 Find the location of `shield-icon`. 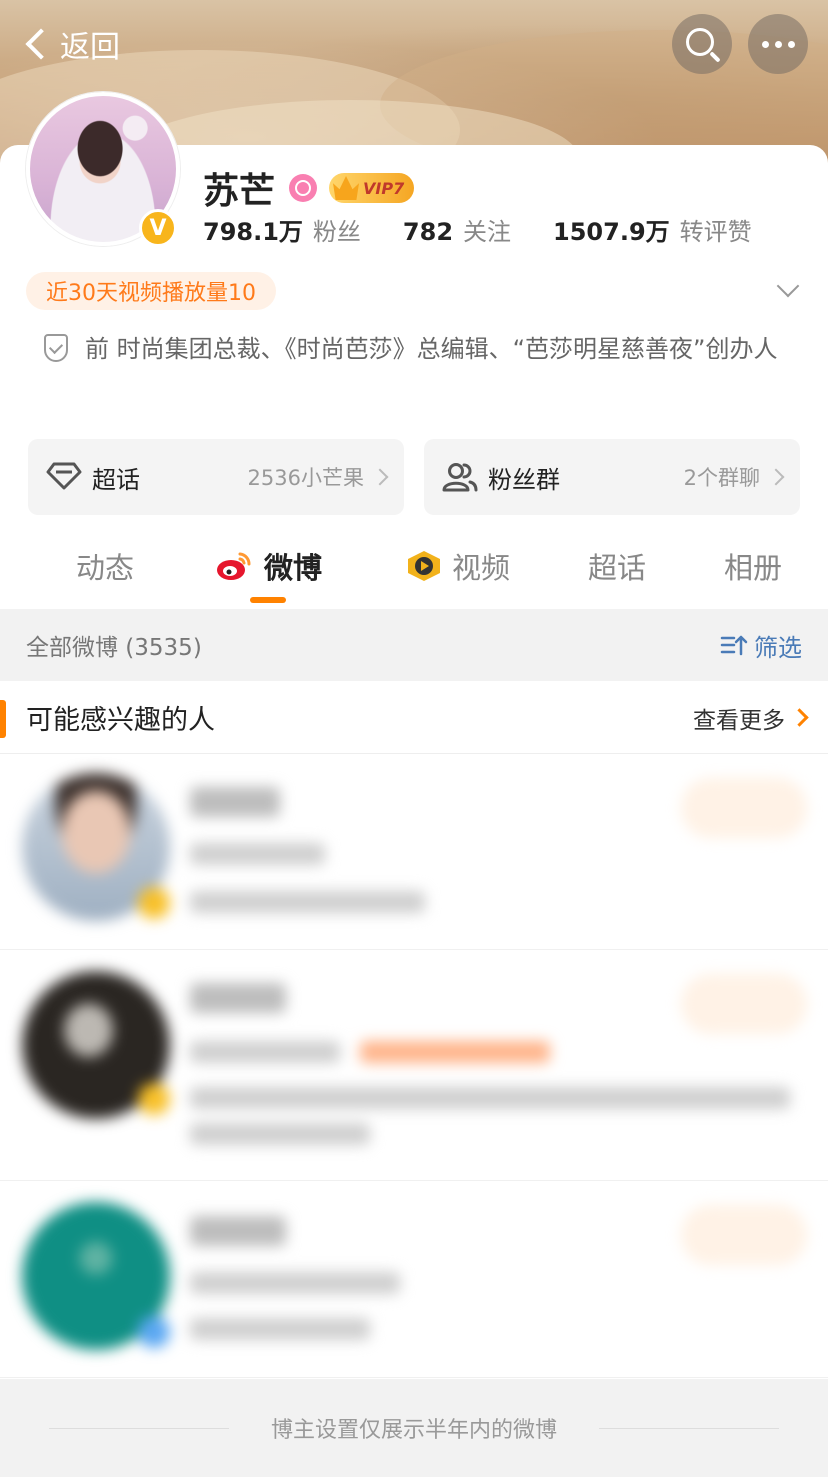

shield-icon is located at coordinates (56, 348).